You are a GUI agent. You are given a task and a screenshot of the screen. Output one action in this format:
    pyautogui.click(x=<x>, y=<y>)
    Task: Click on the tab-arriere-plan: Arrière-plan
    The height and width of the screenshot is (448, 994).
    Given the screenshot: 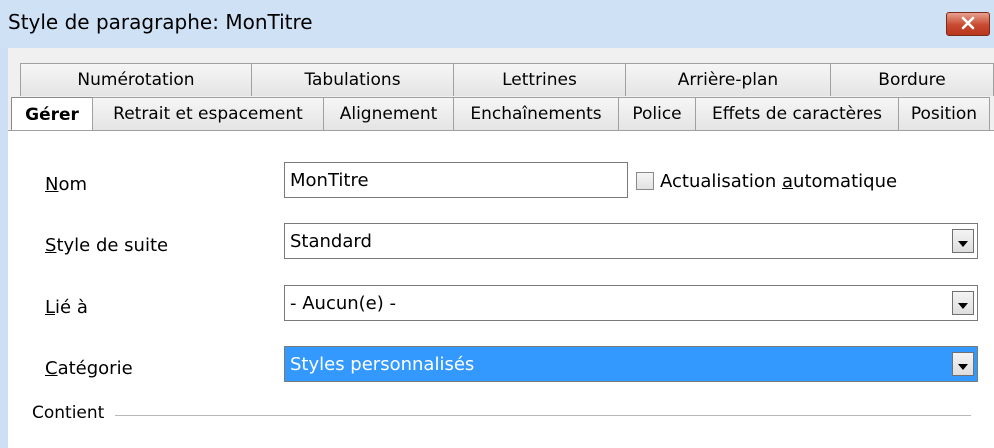 What is the action you would take?
    pyautogui.click(x=728, y=79)
    